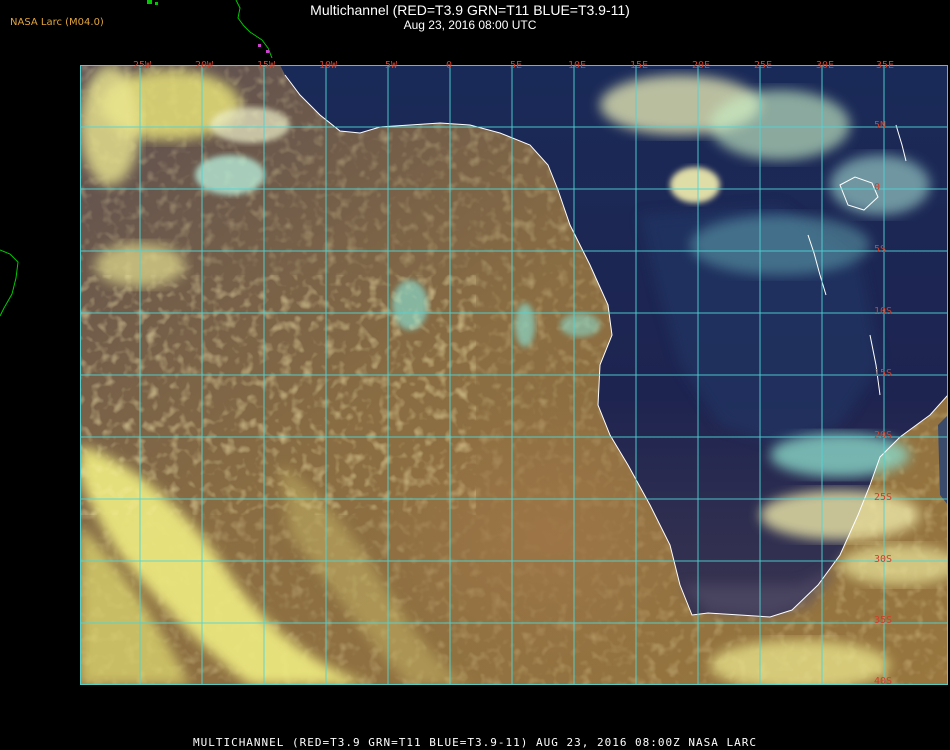  Describe the element at coordinates (883, 497) in the screenshot. I see `lat-label: 25S` at that location.